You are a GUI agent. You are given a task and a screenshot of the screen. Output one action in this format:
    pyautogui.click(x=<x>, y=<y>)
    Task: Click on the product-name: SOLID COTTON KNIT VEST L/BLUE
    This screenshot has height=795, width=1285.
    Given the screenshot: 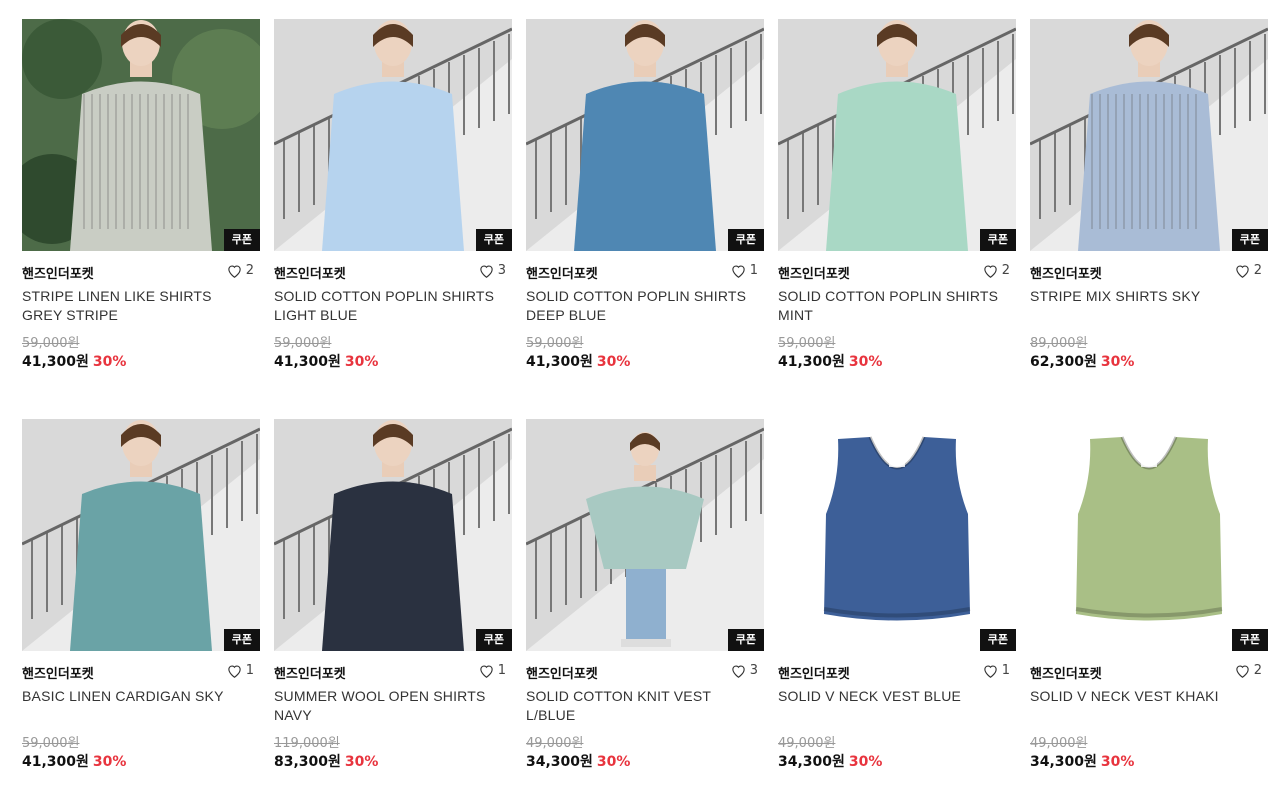 What is the action you would take?
    pyautogui.click(x=638, y=706)
    